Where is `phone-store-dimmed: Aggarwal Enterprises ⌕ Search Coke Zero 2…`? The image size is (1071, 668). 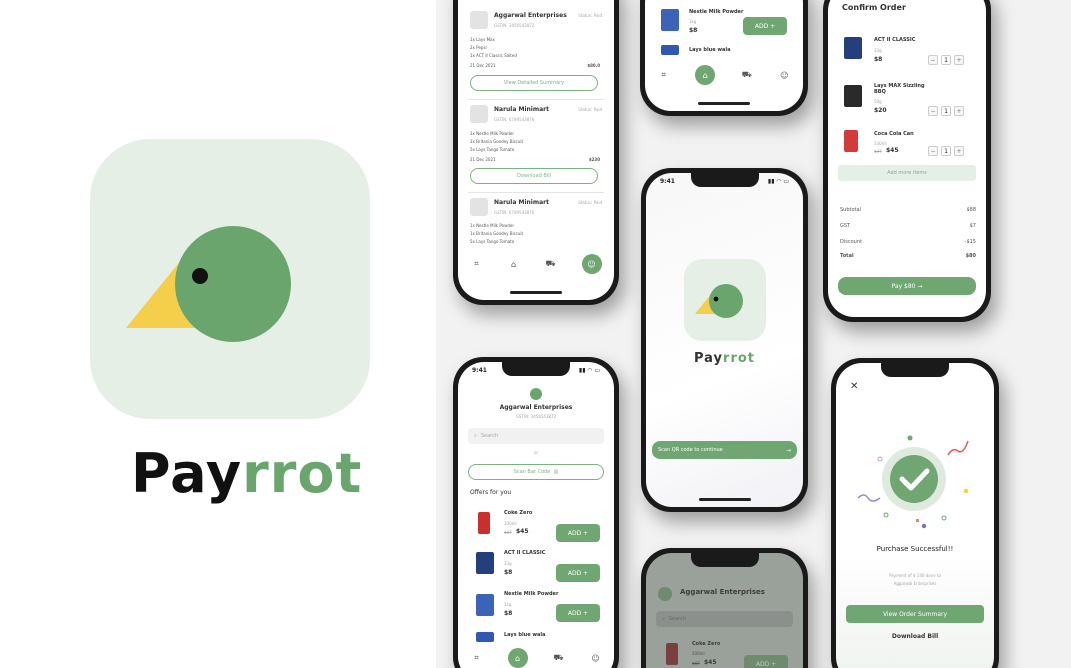 phone-store-dimmed: Aggarwal Enterprises ⌕ Search Coke Zero 2… is located at coordinates (724, 608).